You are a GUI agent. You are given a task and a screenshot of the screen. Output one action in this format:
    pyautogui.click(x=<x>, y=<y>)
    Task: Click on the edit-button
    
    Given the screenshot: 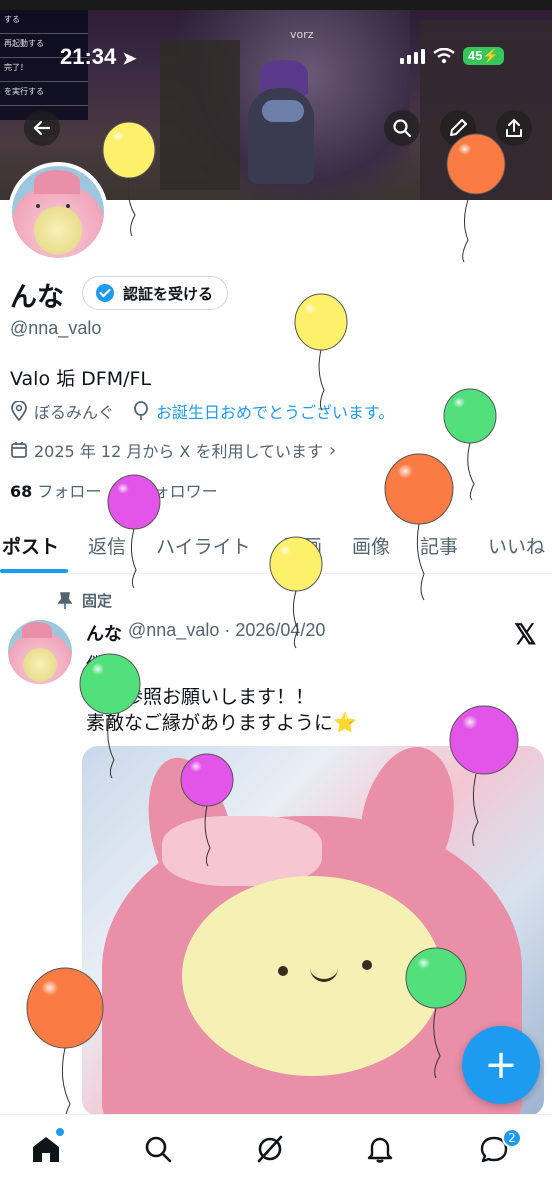 What is the action you would take?
    pyautogui.click(x=458, y=128)
    